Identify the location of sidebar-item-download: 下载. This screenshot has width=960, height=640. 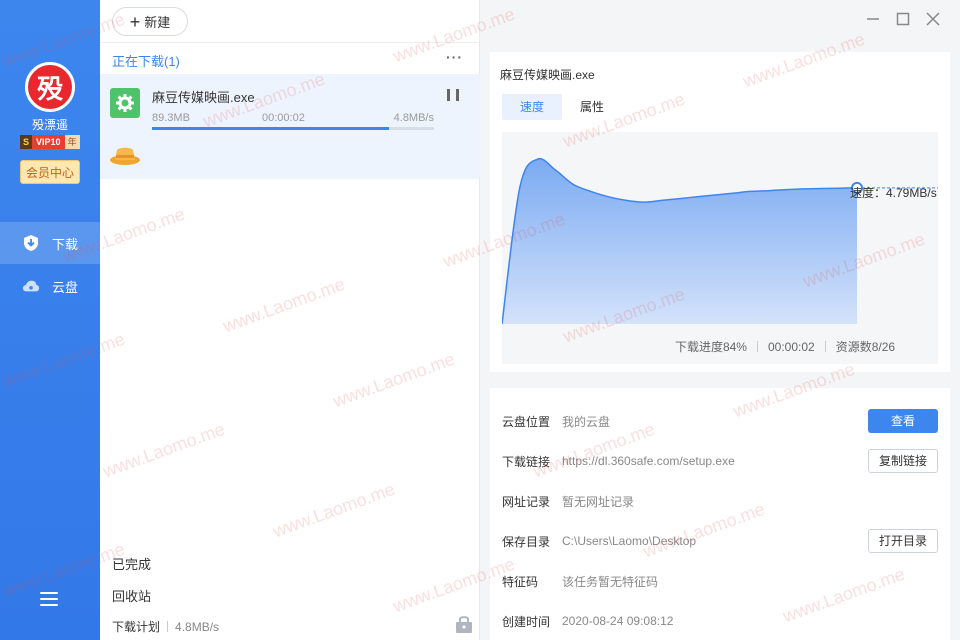
(50, 243).